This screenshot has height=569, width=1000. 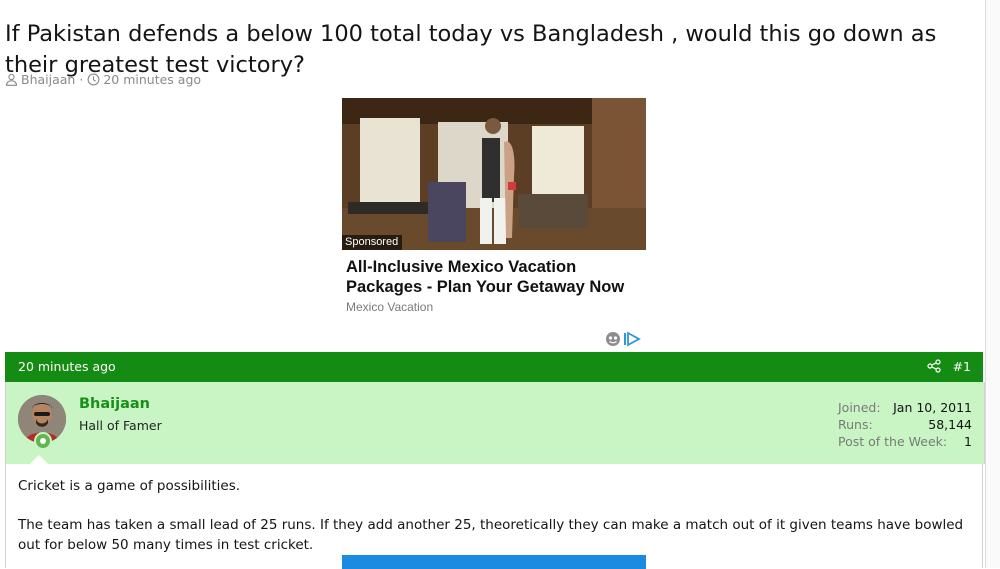 What do you see at coordinates (43, 441) in the screenshot?
I see `online-status-icon` at bounding box center [43, 441].